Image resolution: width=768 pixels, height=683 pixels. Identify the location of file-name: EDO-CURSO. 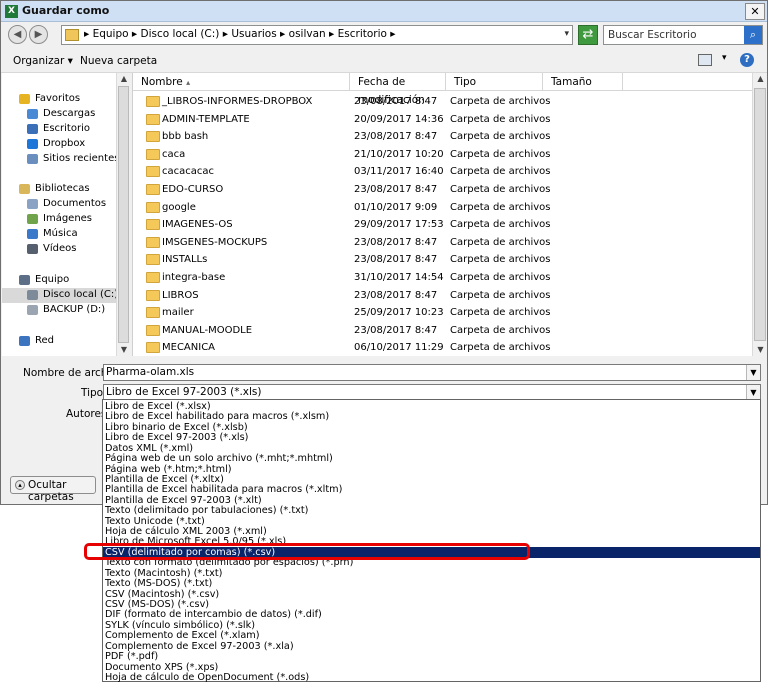
(192, 189).